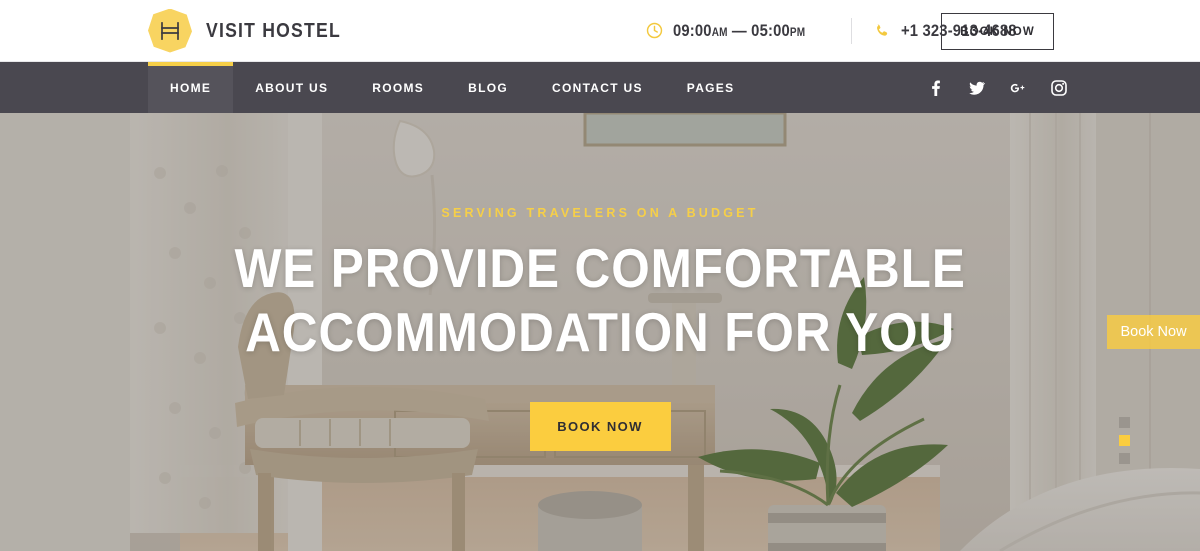 The height and width of the screenshot is (551, 1200). What do you see at coordinates (770, 30) in the screenshot?
I see `hours-close: 05:00` at bounding box center [770, 30].